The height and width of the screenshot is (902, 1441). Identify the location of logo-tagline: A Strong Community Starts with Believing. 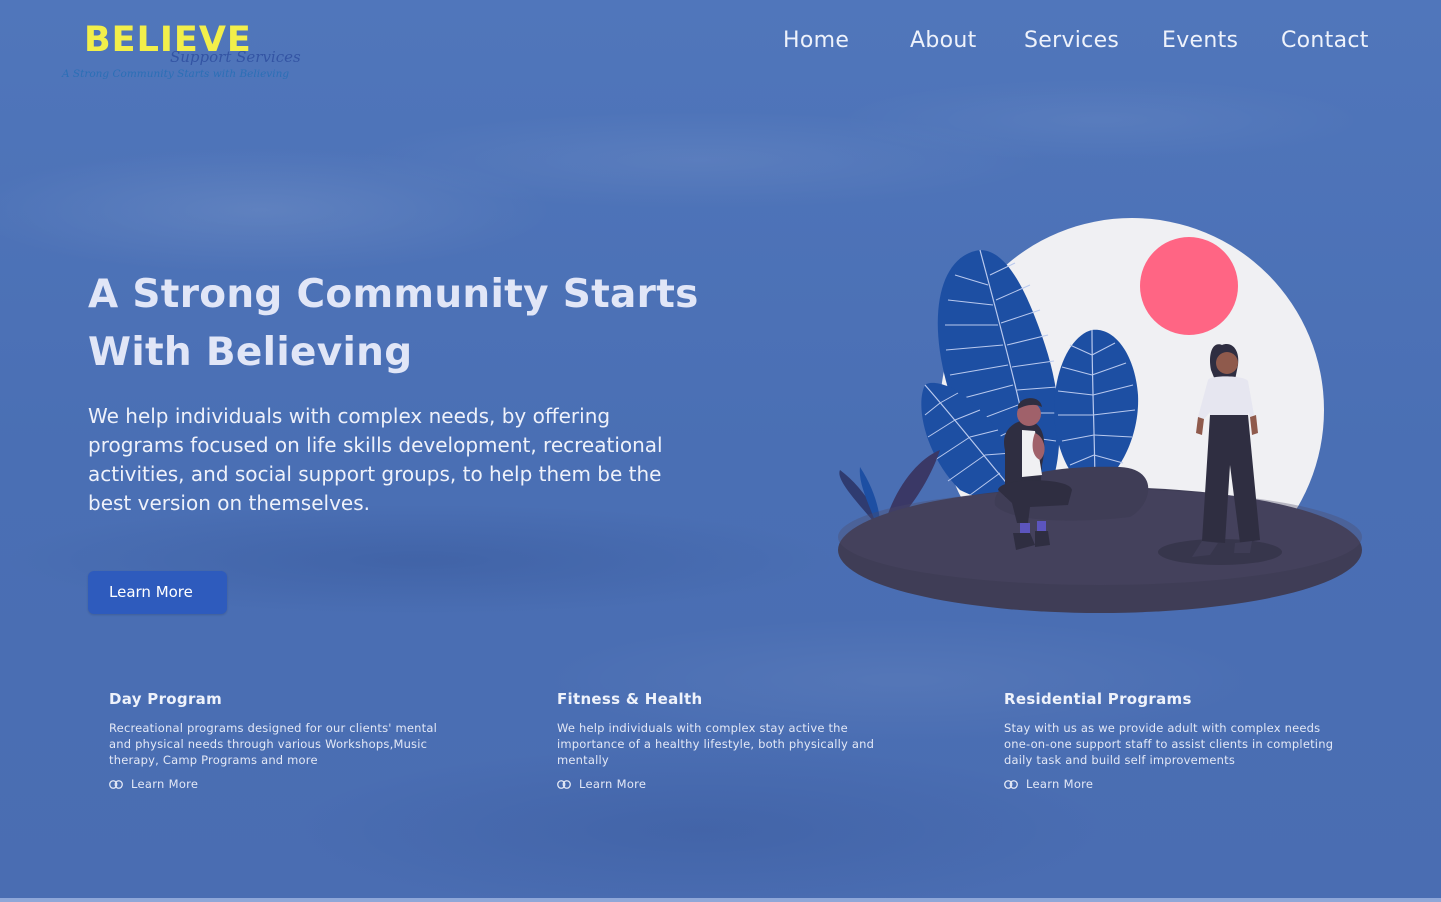
(176, 74).